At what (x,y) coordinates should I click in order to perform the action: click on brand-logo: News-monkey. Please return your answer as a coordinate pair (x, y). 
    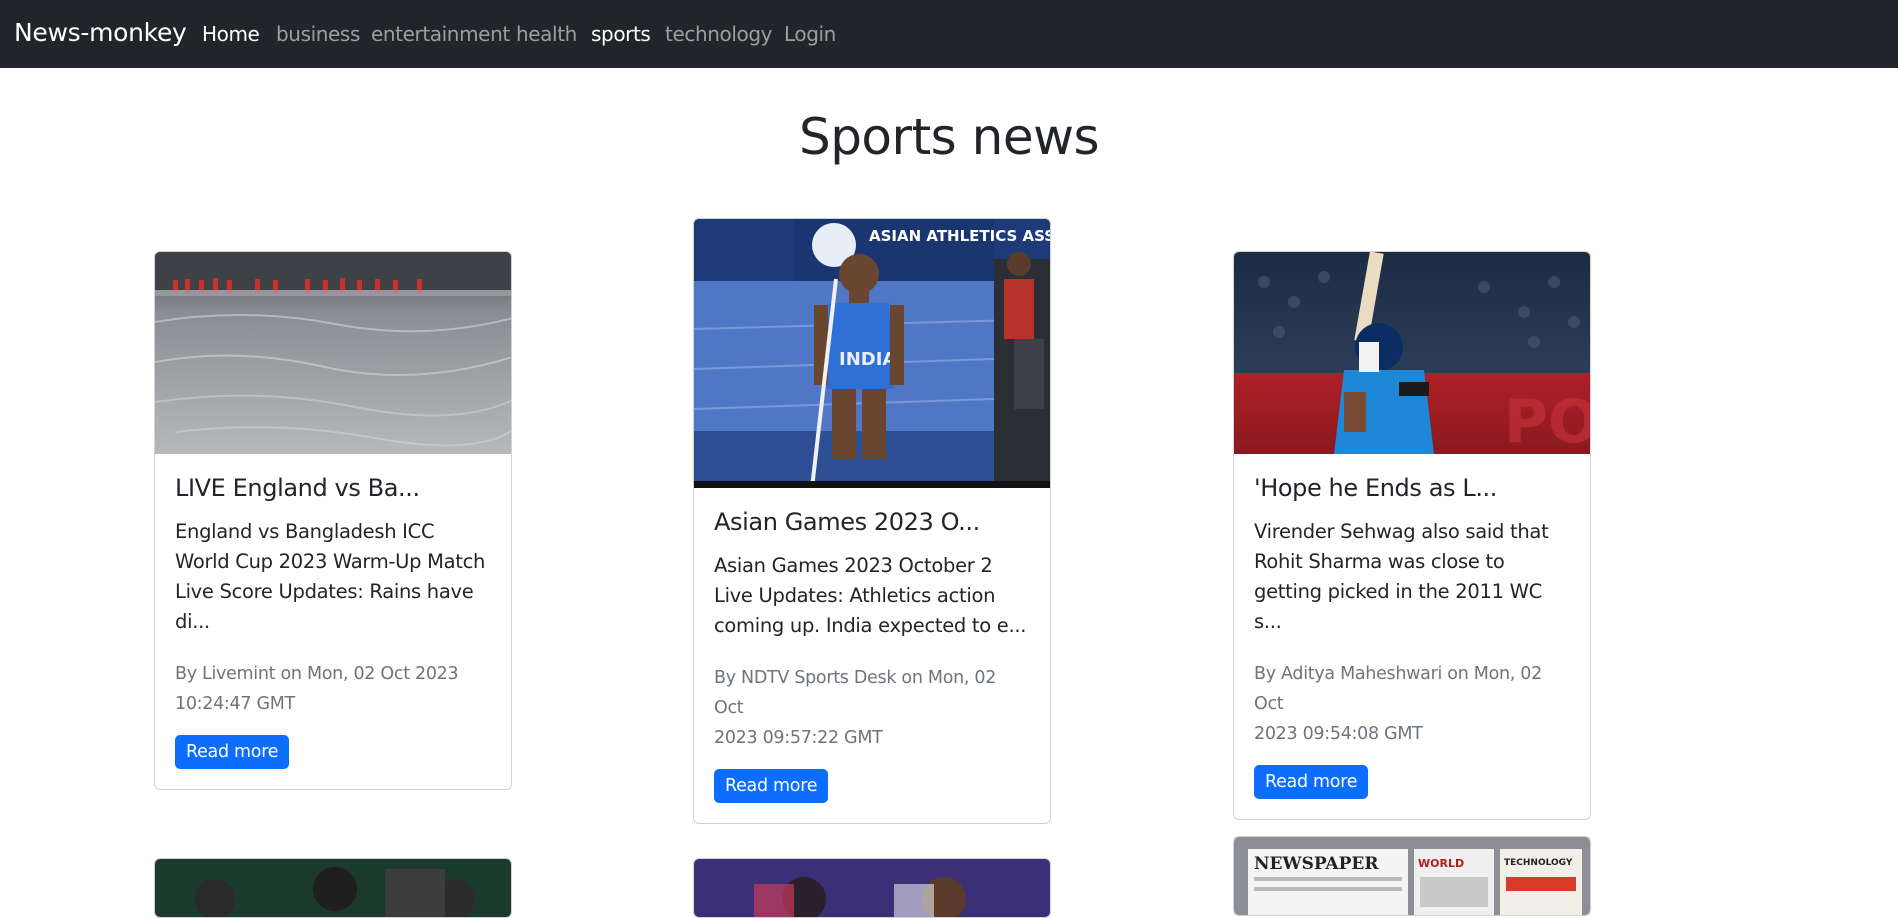
    Looking at the image, I should click on (100, 32).